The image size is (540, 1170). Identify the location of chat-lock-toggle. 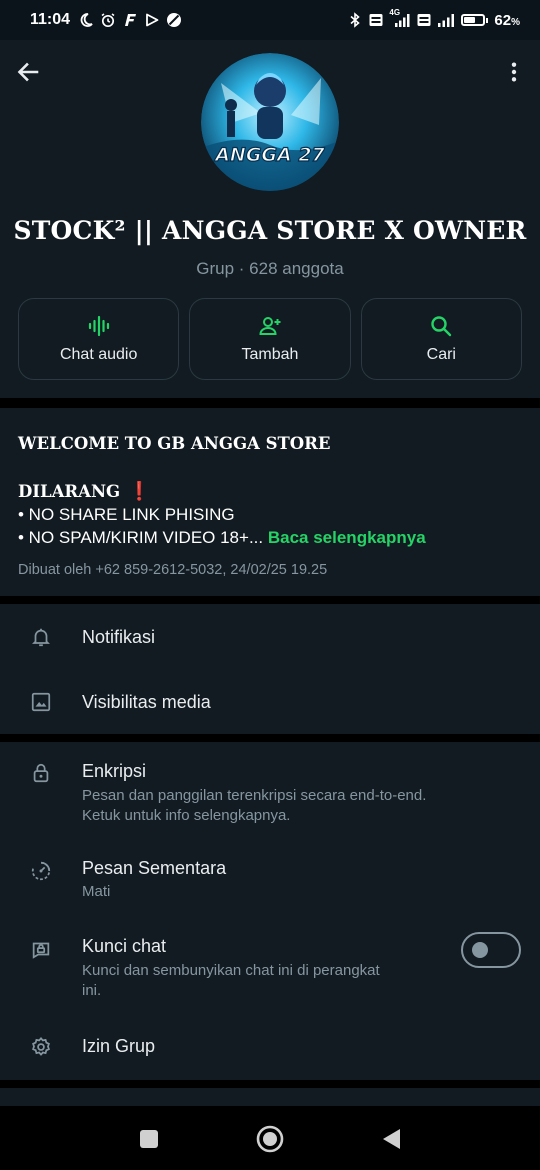
(491, 950).